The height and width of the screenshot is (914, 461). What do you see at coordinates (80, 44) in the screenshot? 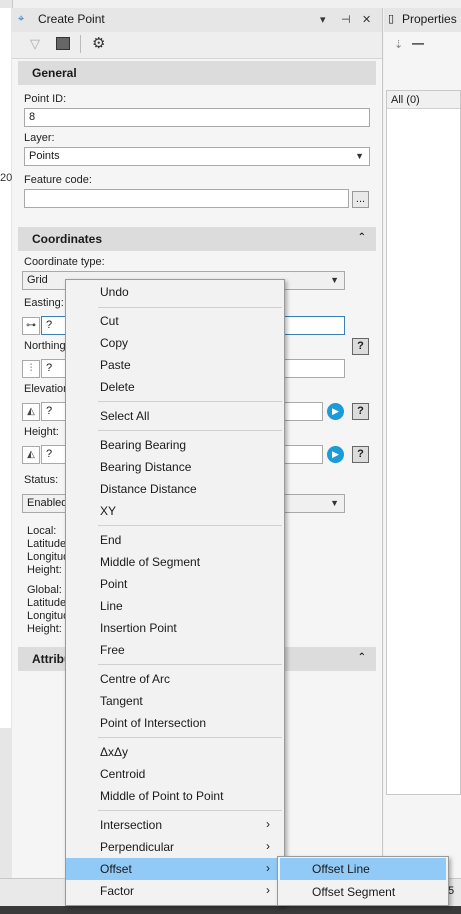
I see `toolbar-divider` at bounding box center [80, 44].